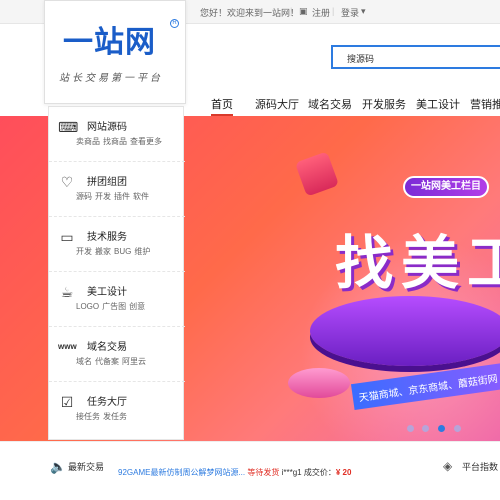 Image resolution: width=500 pixels, height=500 pixels. What do you see at coordinates (277, 104) in the screenshot?
I see `nav-source-hall: 源码大厅` at bounding box center [277, 104].